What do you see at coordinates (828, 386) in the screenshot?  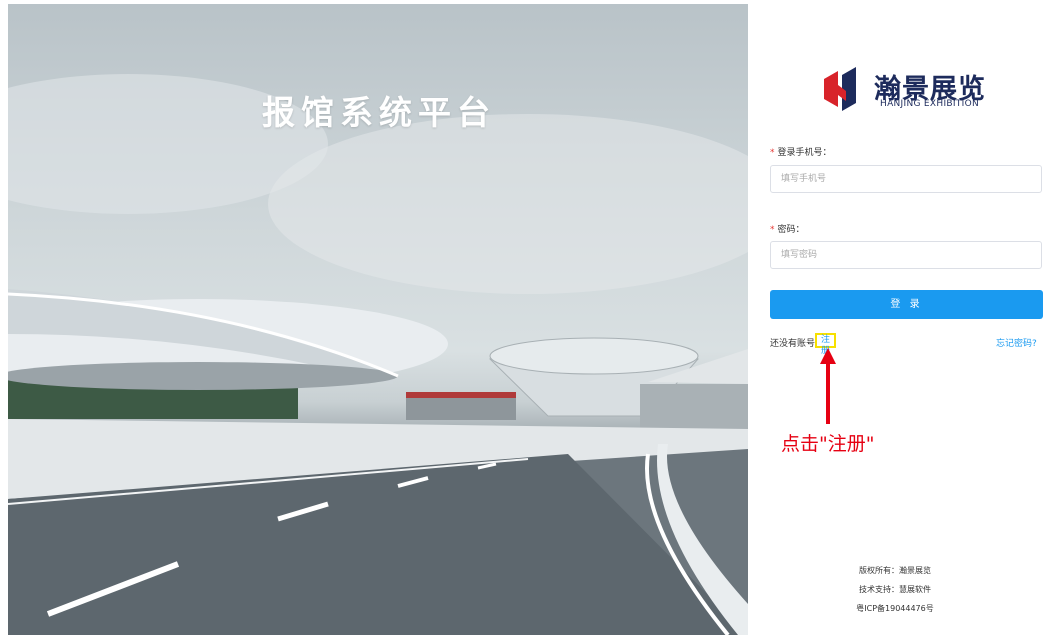 I see `red-arrow-icon` at bounding box center [828, 386].